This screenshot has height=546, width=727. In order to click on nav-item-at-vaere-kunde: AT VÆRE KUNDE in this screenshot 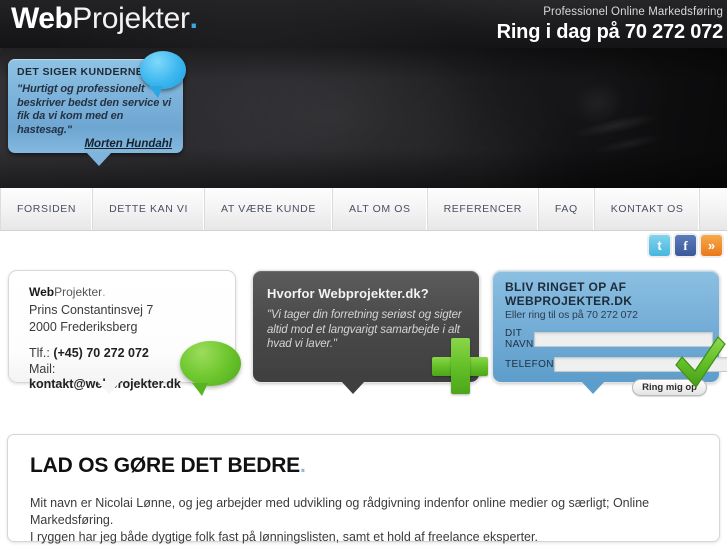, I will do `click(269, 209)`.